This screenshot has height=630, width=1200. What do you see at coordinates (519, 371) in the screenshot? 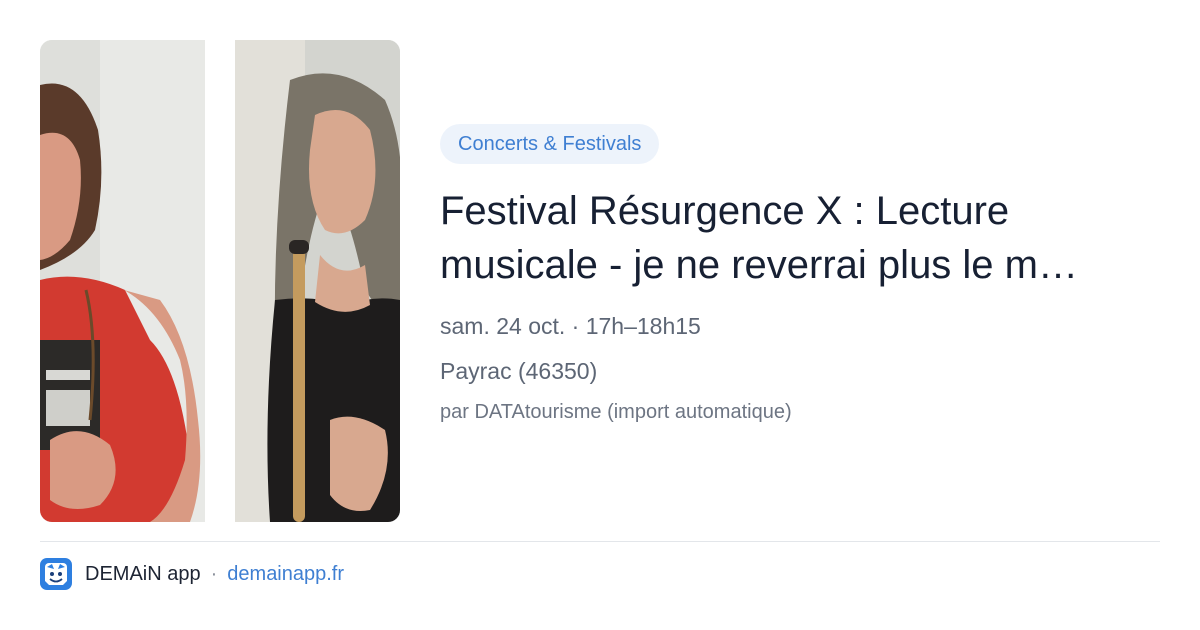
I see `event-location: Payrac (46350)` at bounding box center [519, 371].